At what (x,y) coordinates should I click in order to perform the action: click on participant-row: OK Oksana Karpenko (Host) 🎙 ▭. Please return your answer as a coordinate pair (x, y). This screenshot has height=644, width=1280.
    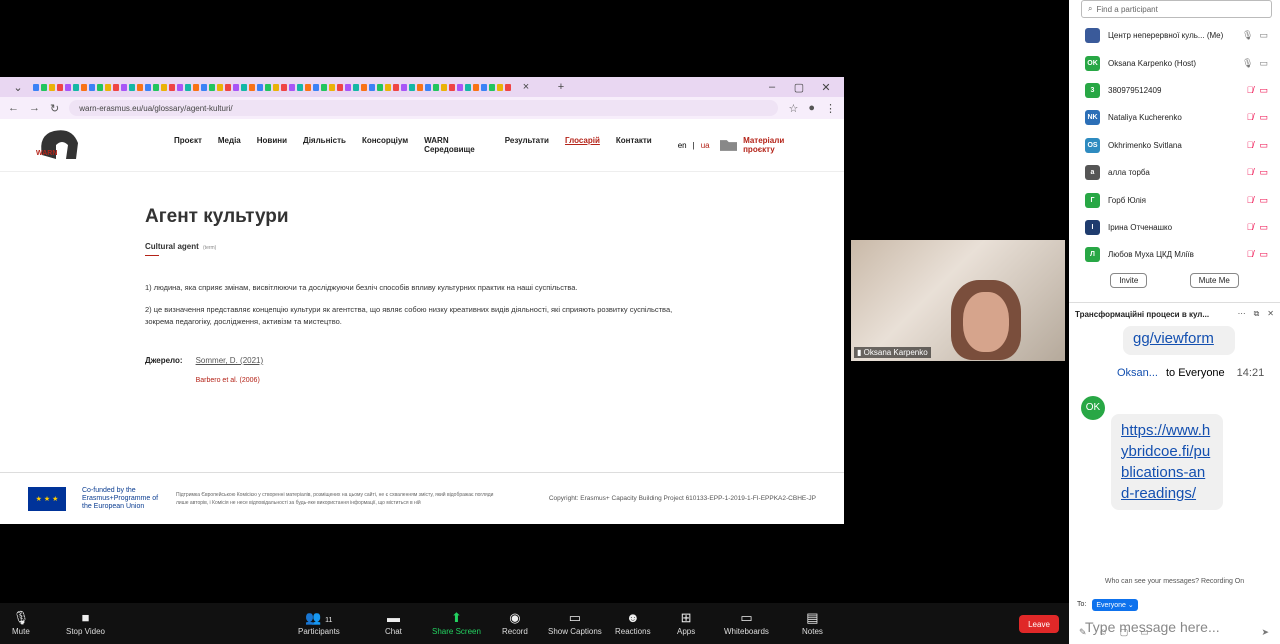
    Looking at the image, I should click on (1174, 62).